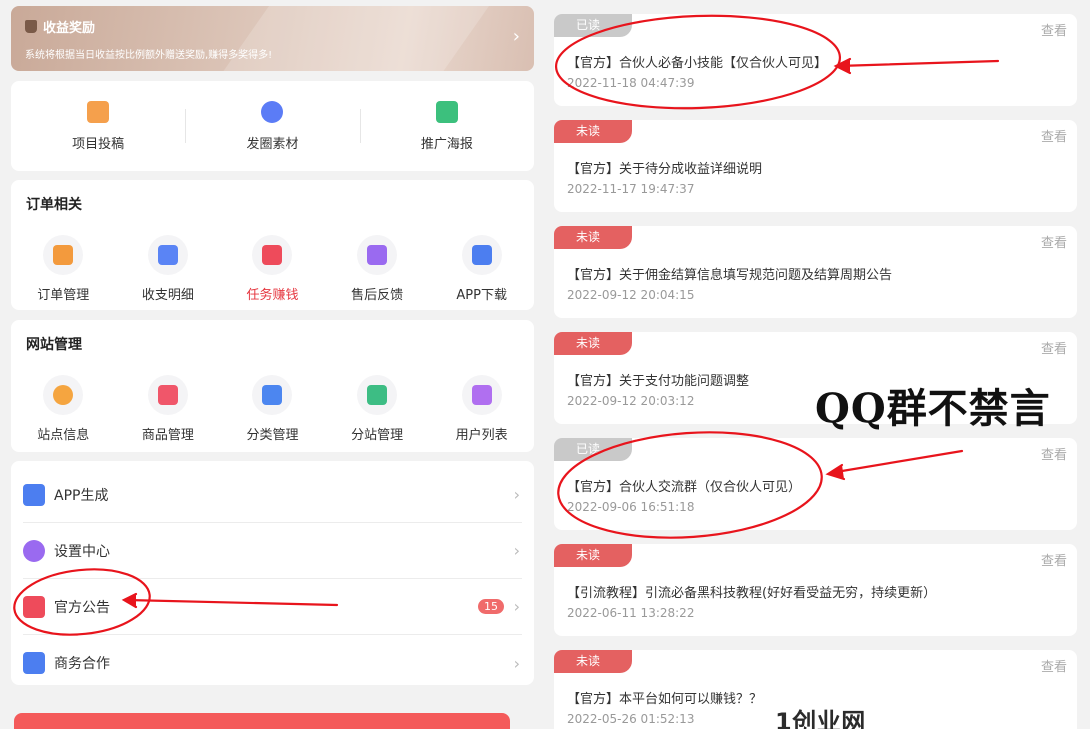 The height and width of the screenshot is (729, 1090). What do you see at coordinates (167, 295) in the screenshot?
I see `grid-item-label: 收支明细` at bounding box center [167, 295].